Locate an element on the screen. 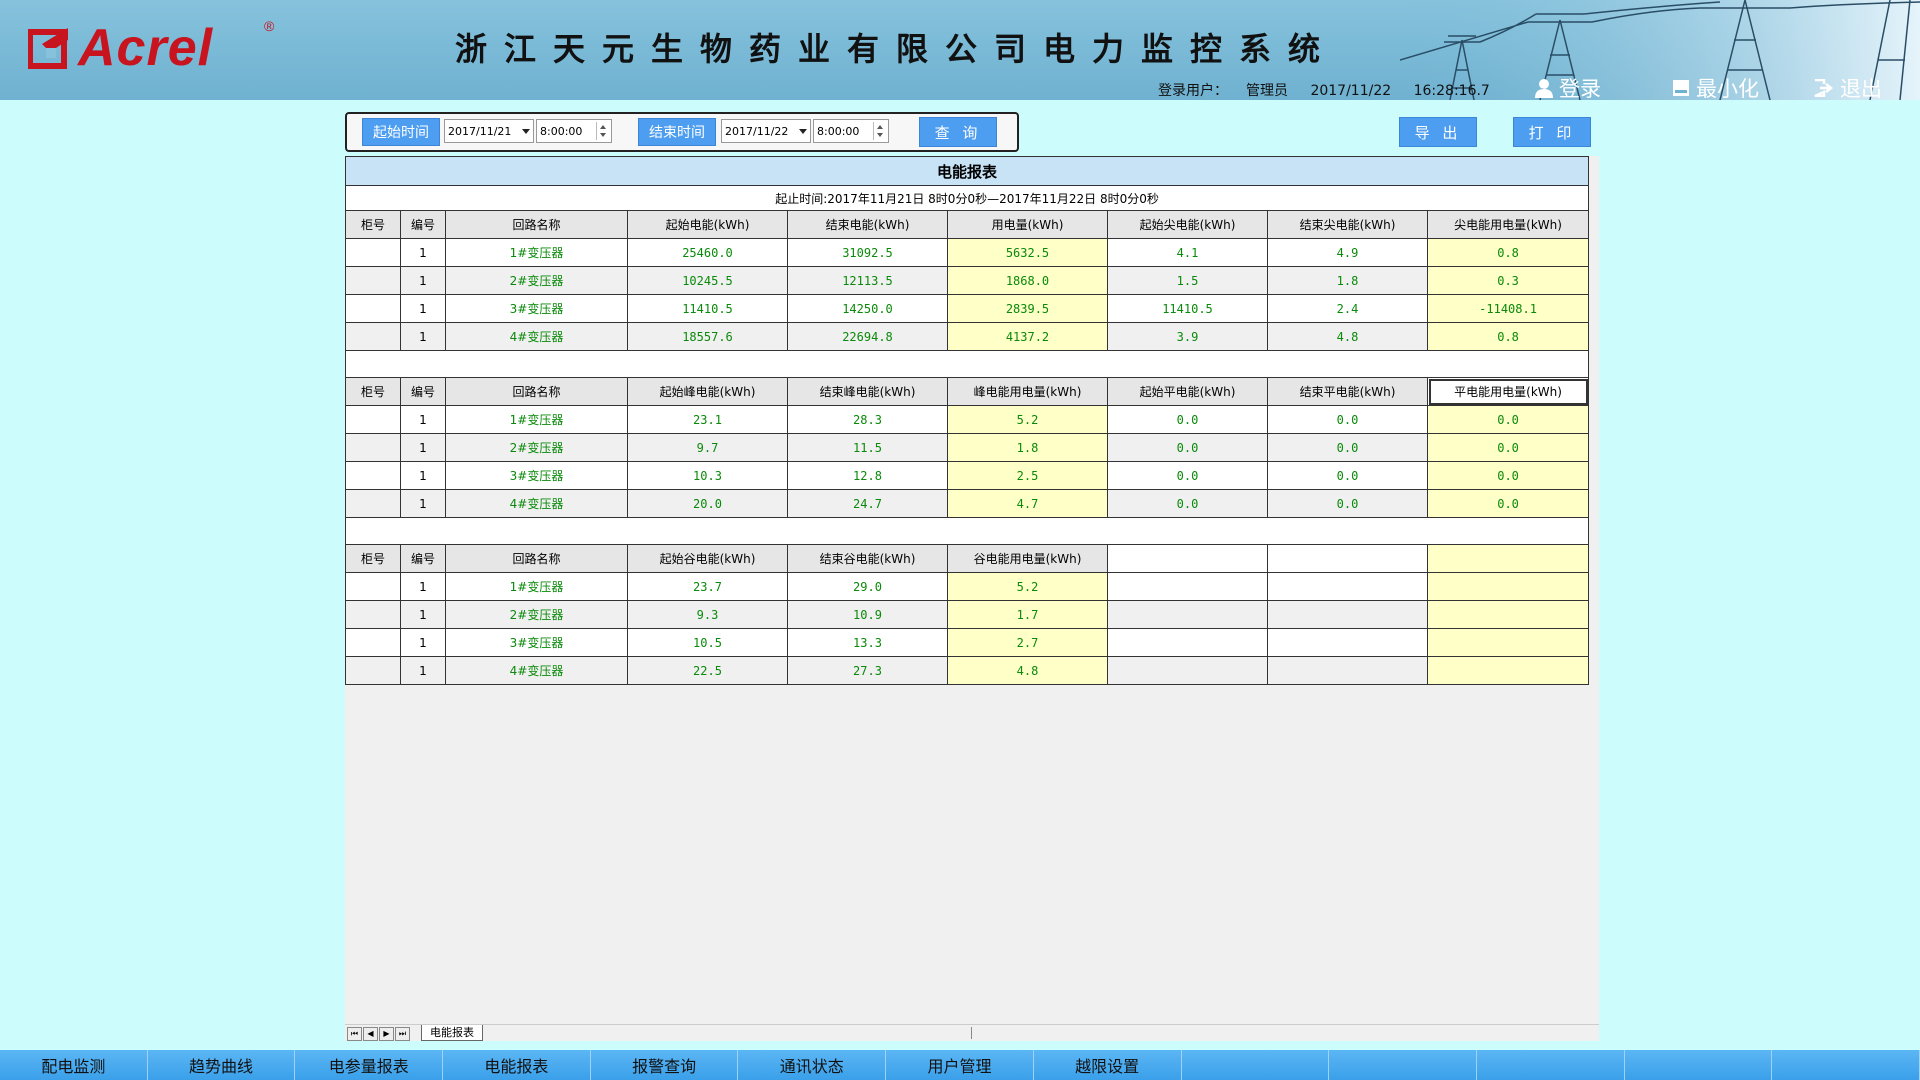  table-cell: 22.5 is located at coordinates (707, 670).